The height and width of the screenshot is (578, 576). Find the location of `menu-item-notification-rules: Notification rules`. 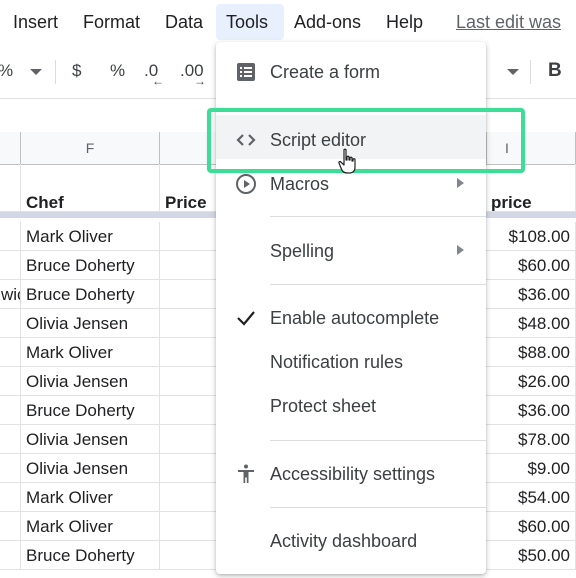

menu-item-notification-rules: Notification rules is located at coordinates (351, 362).